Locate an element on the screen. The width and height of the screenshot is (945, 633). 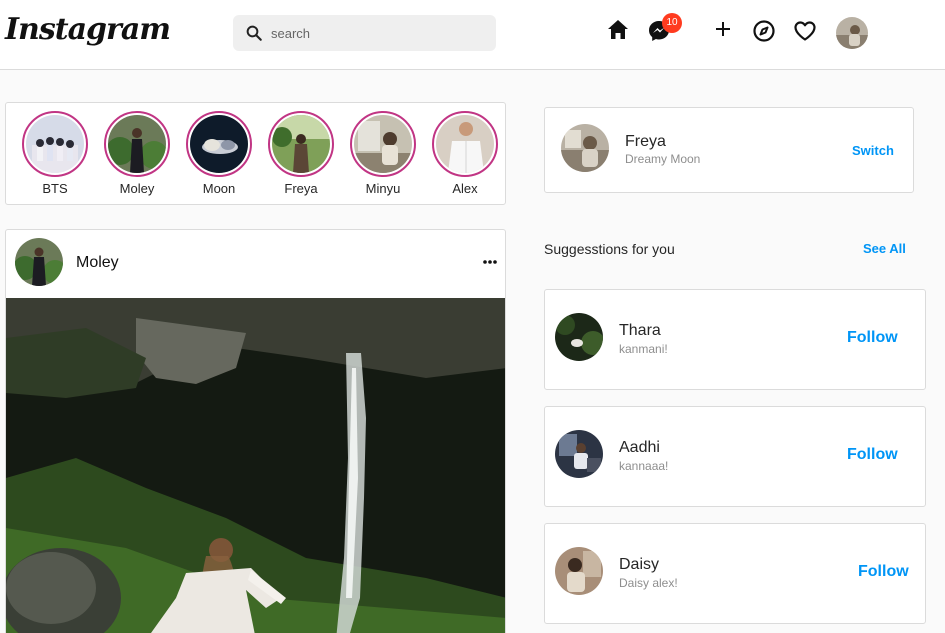
see-all-link: See All is located at coordinates (884, 248).